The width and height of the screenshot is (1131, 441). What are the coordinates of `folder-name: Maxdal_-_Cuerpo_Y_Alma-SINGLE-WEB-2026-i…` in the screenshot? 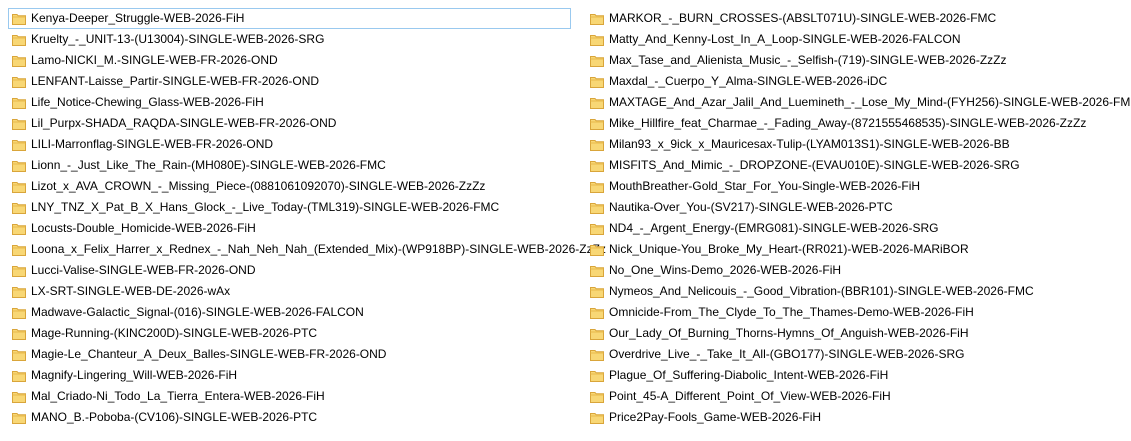 It's located at (748, 81).